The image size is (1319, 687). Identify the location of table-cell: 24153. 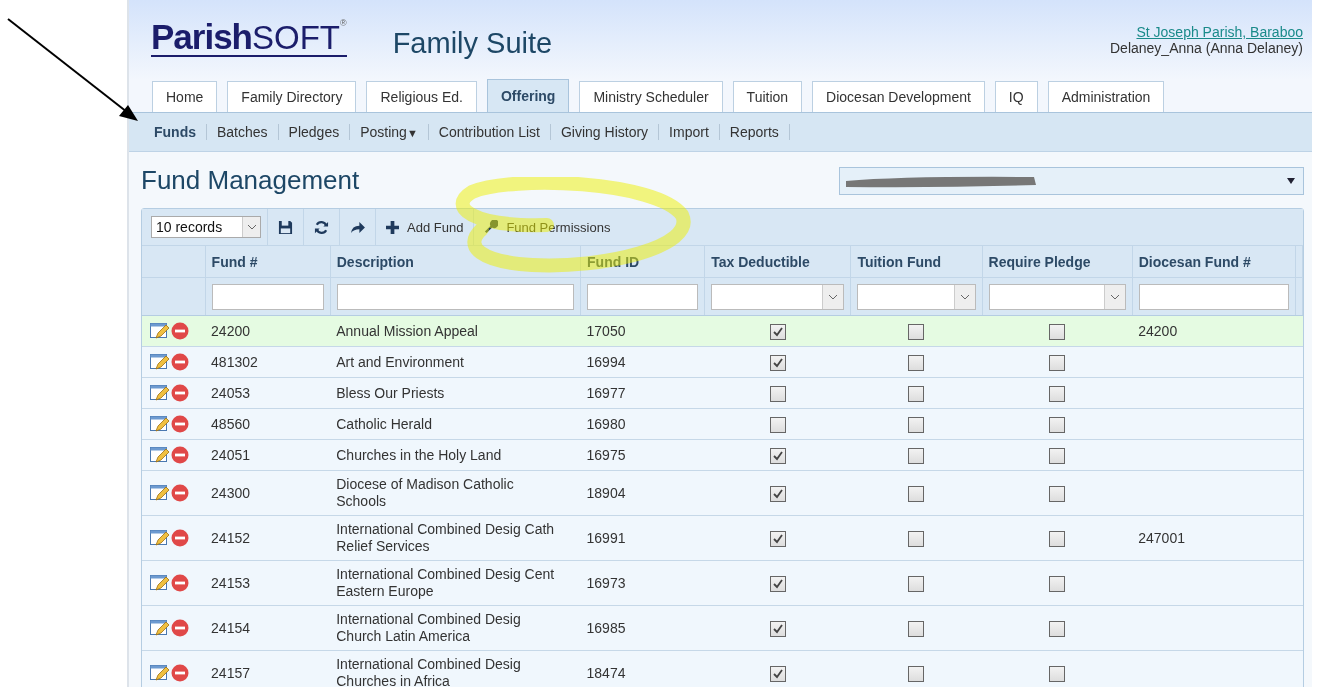
(230, 583).